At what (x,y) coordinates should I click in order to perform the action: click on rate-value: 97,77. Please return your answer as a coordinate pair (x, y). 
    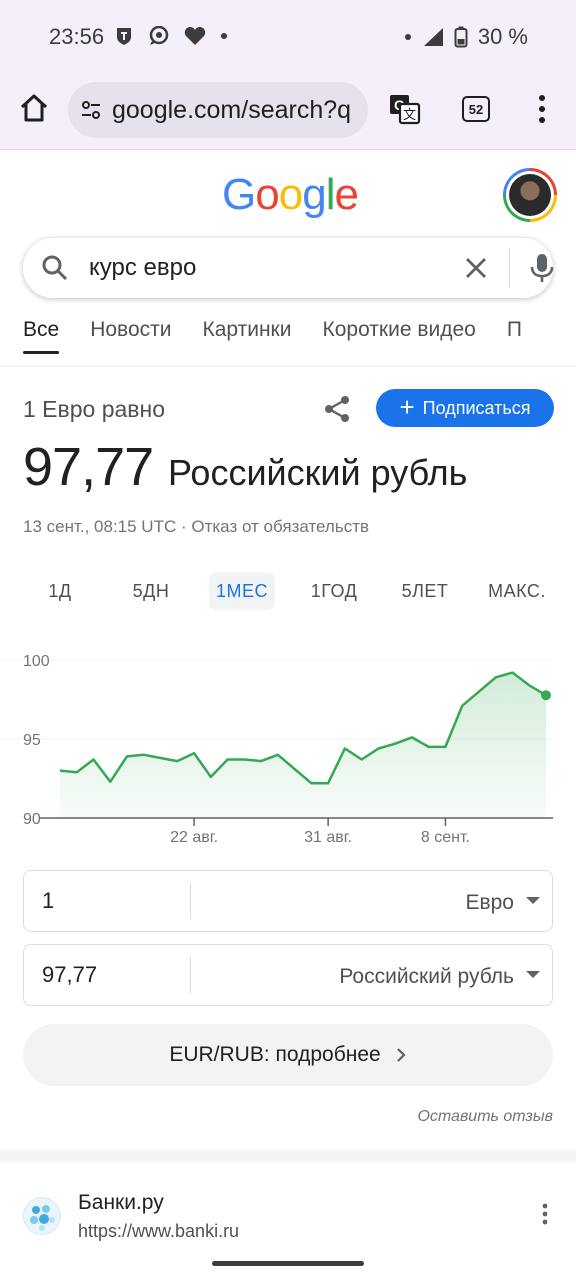
    Looking at the image, I should click on (88, 467).